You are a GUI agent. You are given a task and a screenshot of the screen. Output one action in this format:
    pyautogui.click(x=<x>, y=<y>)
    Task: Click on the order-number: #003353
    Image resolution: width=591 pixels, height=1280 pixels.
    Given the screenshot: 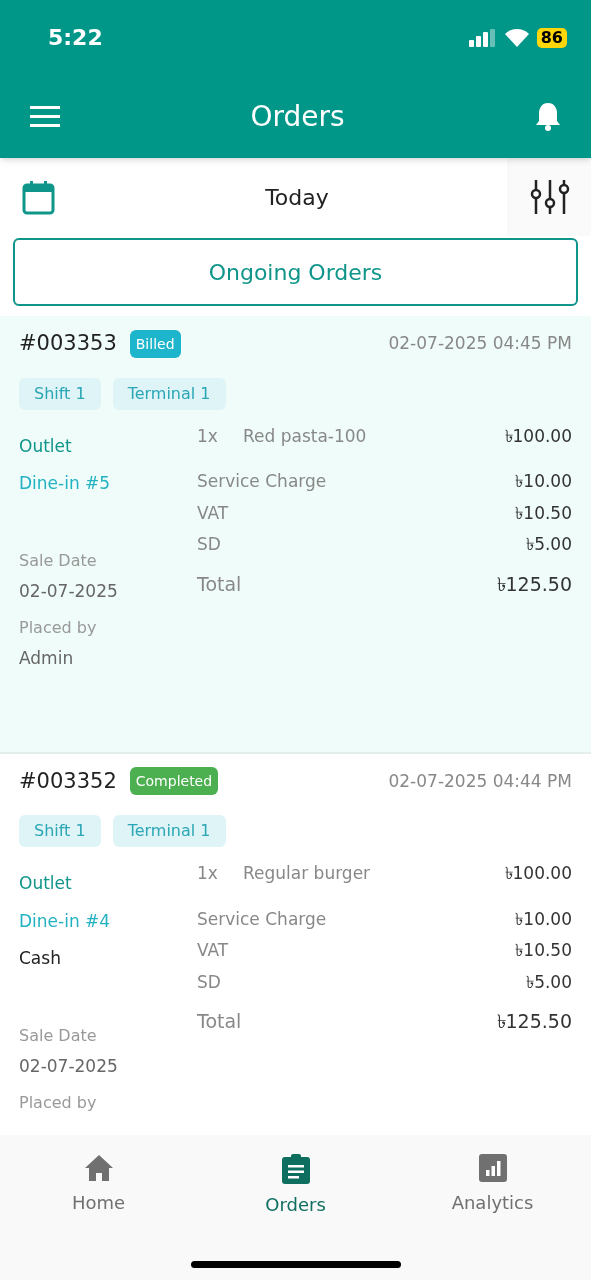 What is the action you would take?
    pyautogui.click(x=68, y=343)
    